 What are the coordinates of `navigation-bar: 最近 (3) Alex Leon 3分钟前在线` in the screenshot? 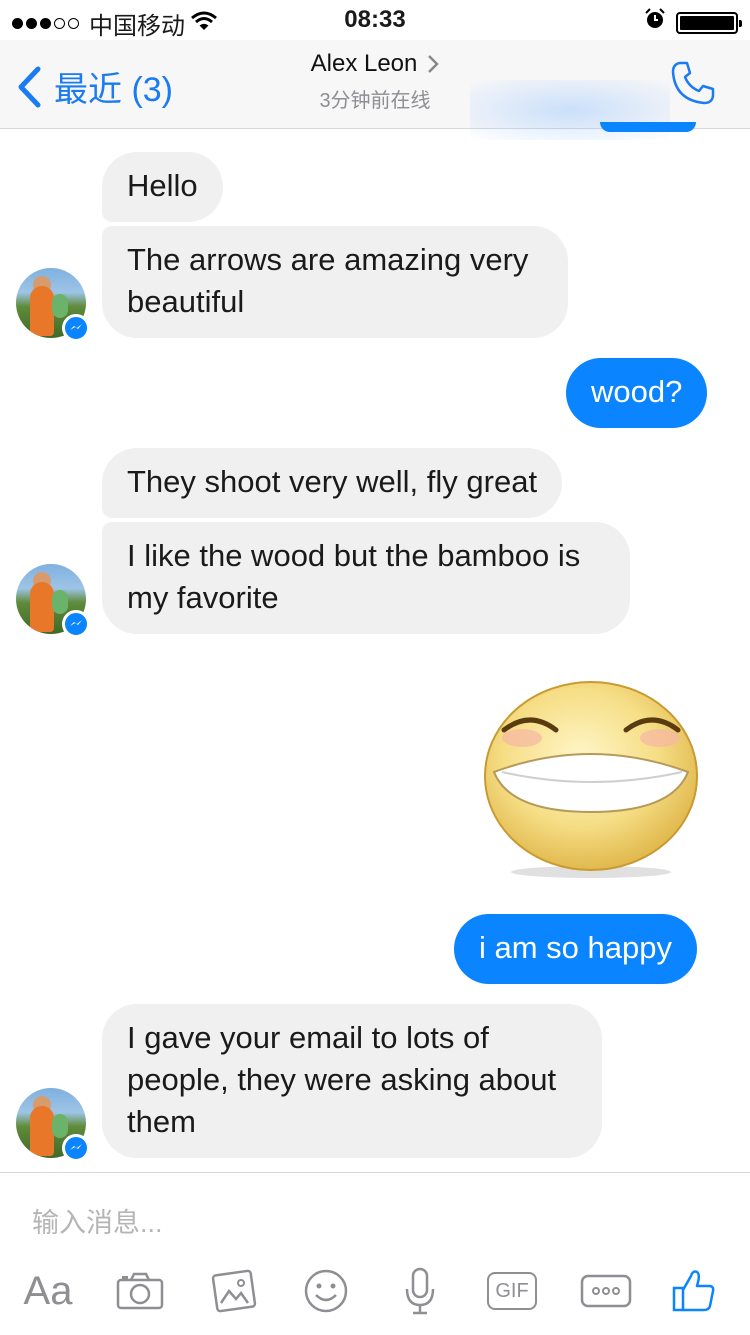 It's located at (375, 90).